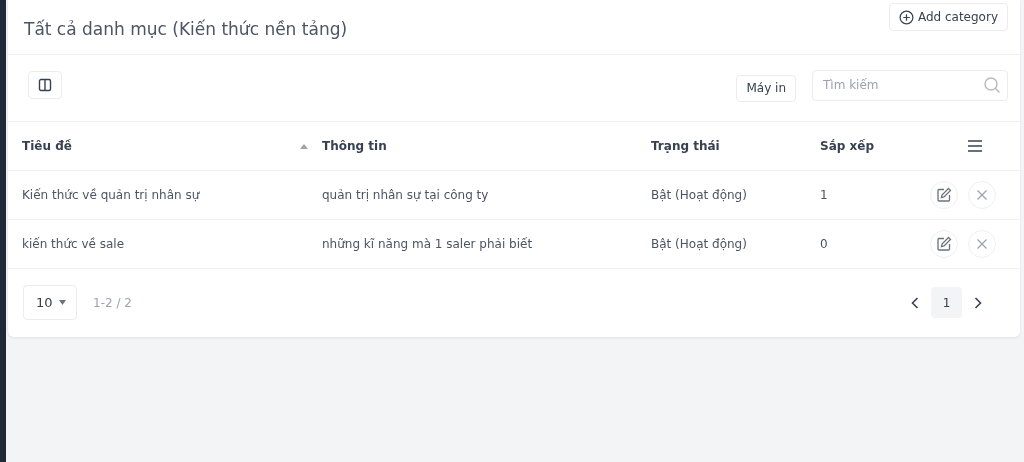 This screenshot has height=462, width=1024. Describe the element at coordinates (685, 146) in the screenshot. I see `column-header: Trạng thái` at that location.